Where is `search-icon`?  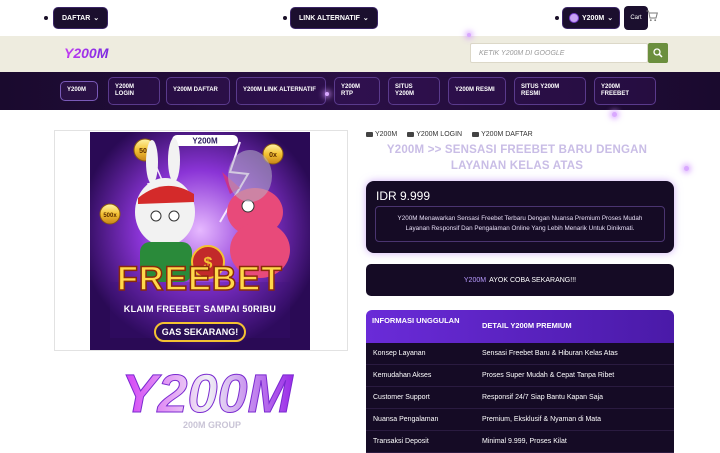
search-icon is located at coordinates (658, 53).